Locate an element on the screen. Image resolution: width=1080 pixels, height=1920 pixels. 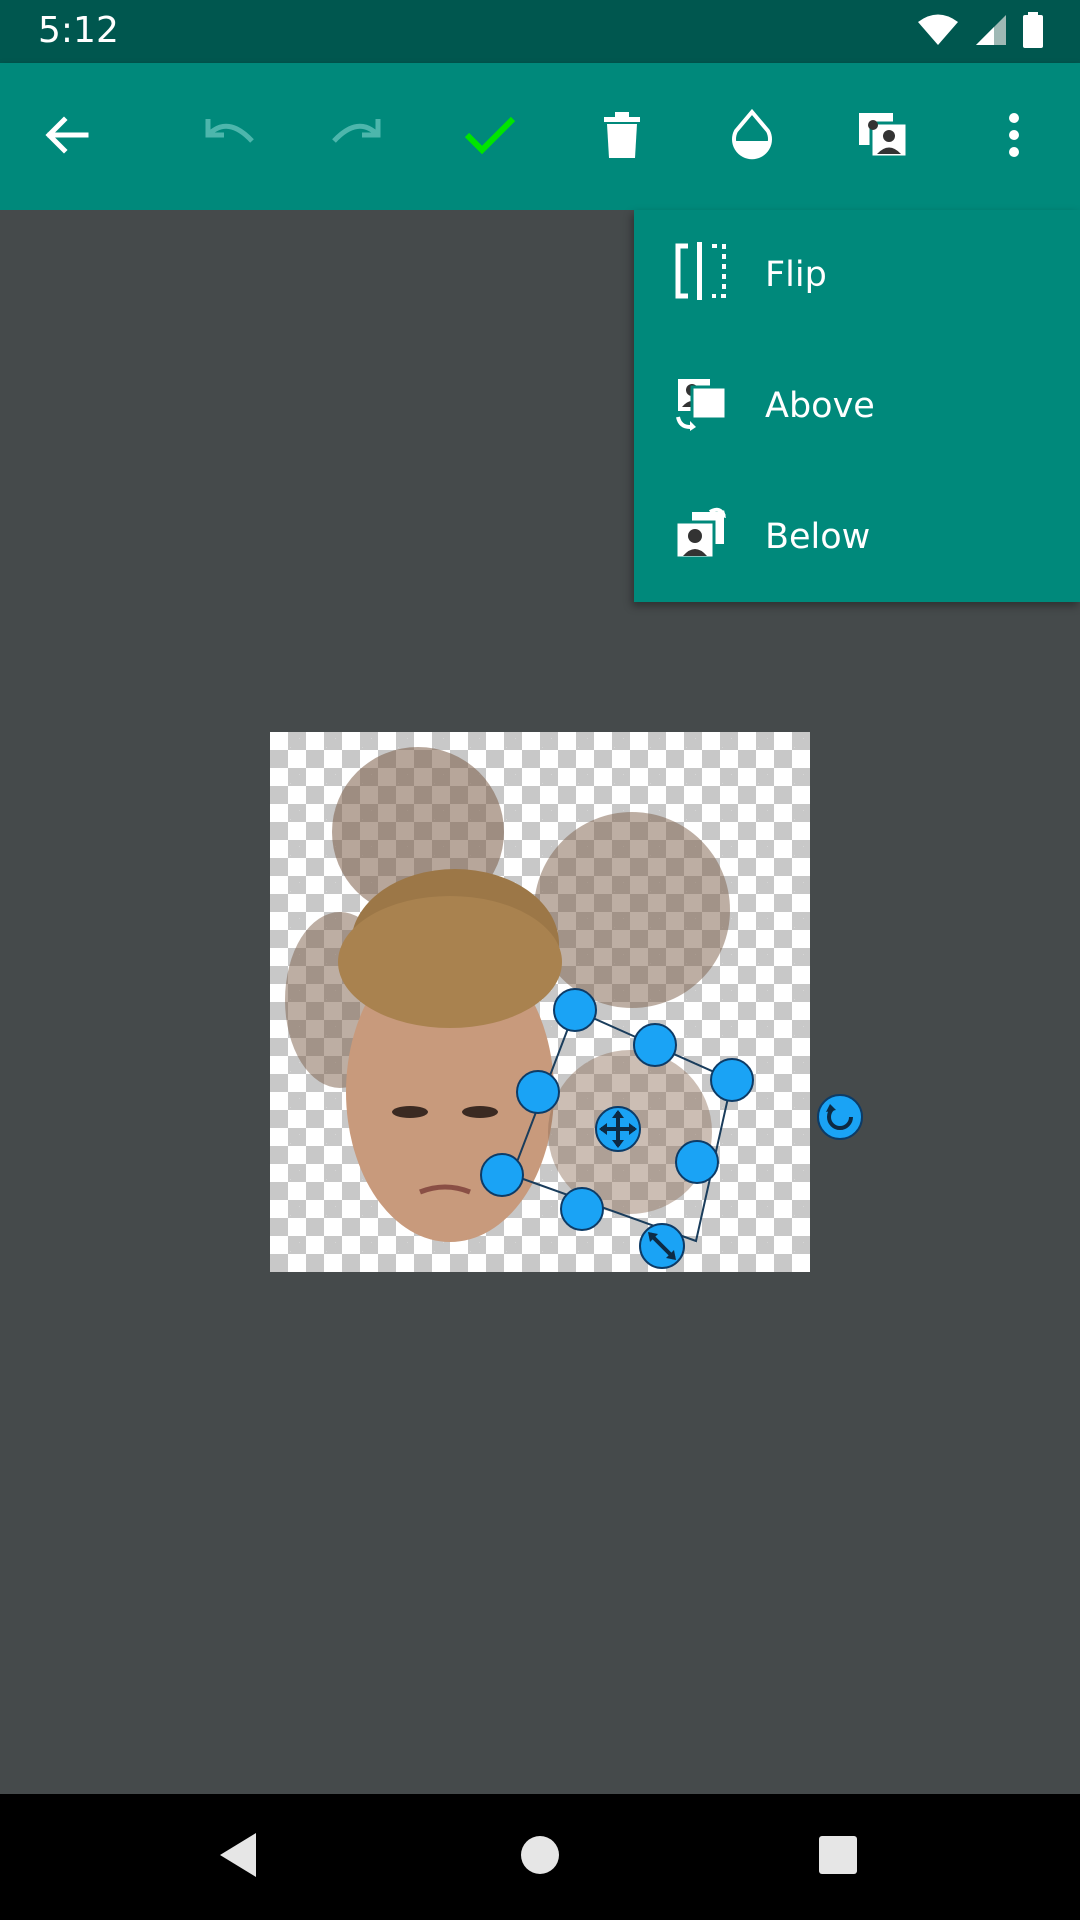
check-icon is located at coordinates (490, 137).